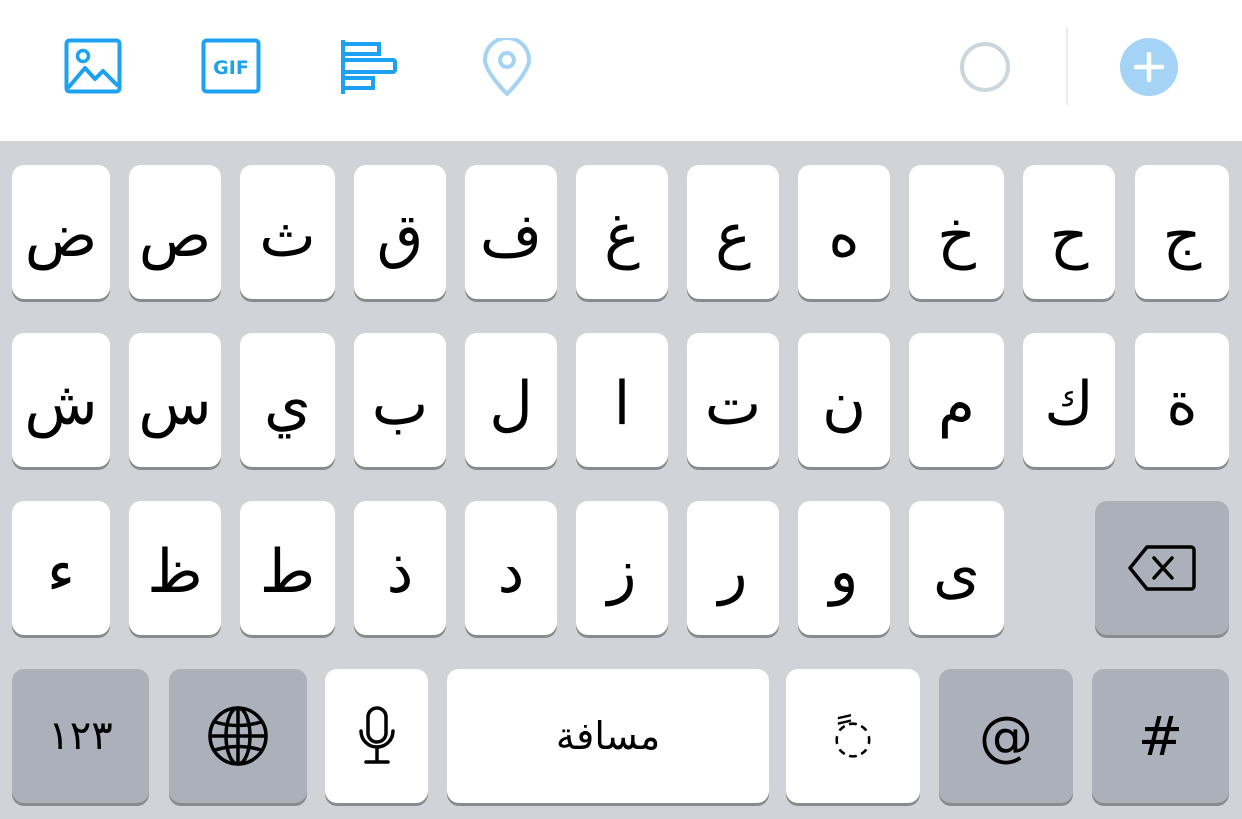 The height and width of the screenshot is (819, 1242). I want to click on tanween-key: ◌ً, so click(853, 736).